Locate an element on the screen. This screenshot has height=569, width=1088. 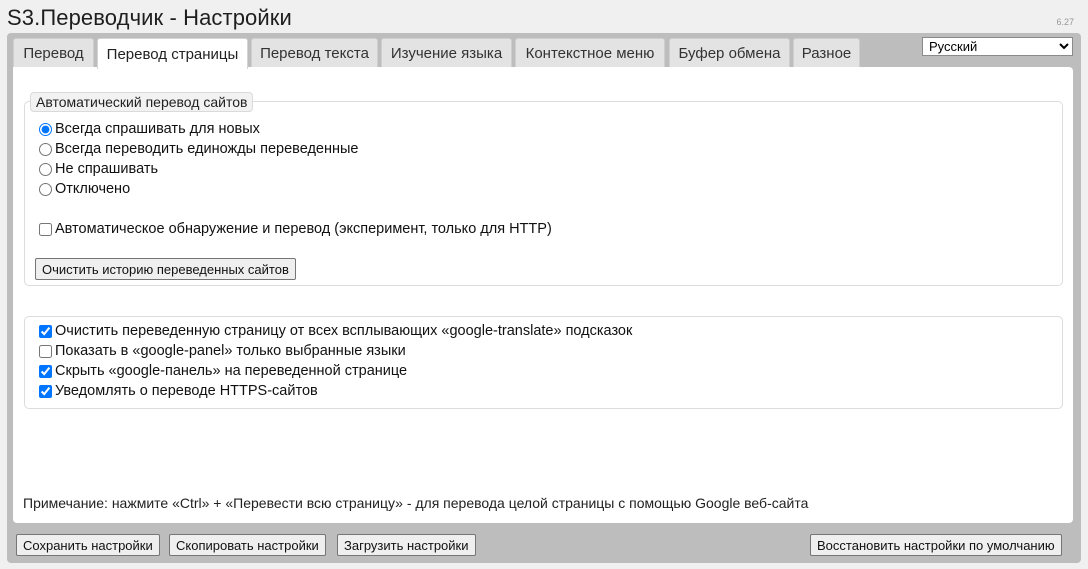
checkbox-hide-google-panel is located at coordinates (45, 371).